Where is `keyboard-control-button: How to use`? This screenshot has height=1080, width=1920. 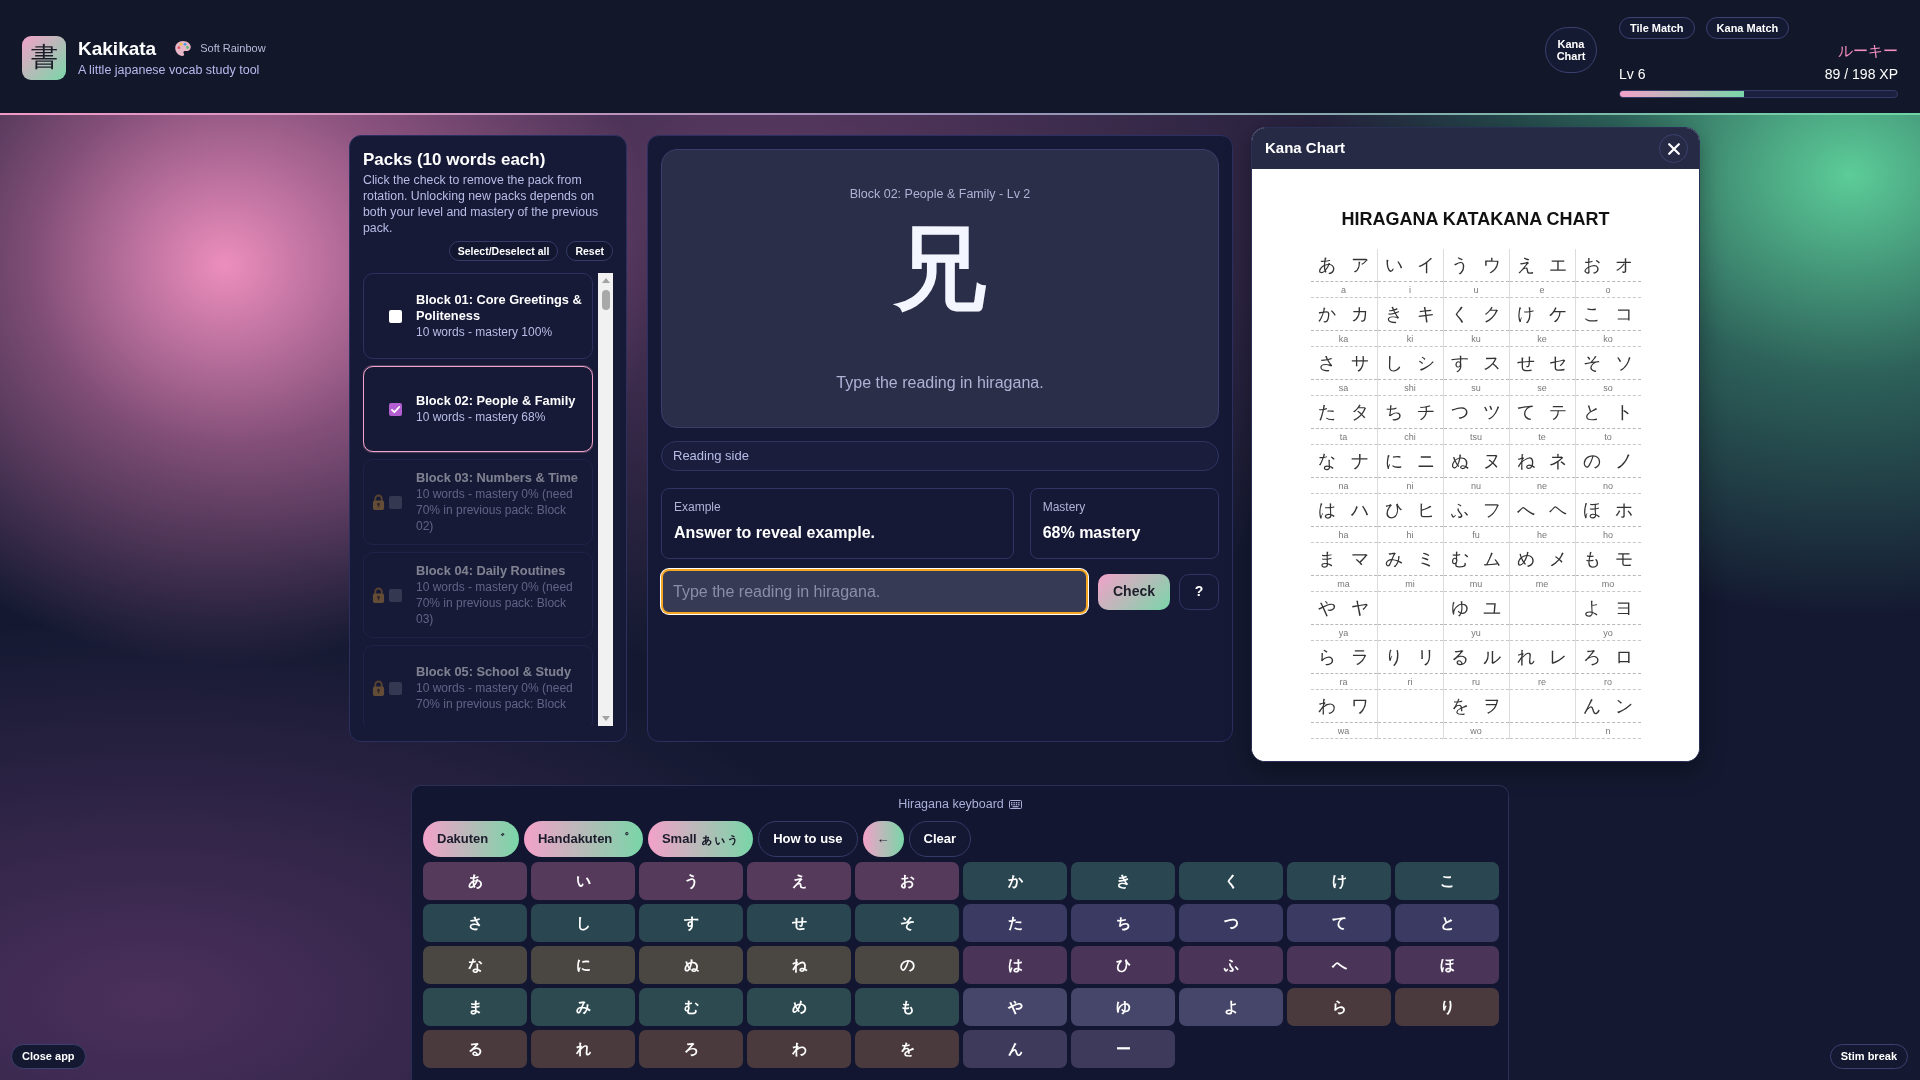
keyboard-control-button: How to use is located at coordinates (808, 839).